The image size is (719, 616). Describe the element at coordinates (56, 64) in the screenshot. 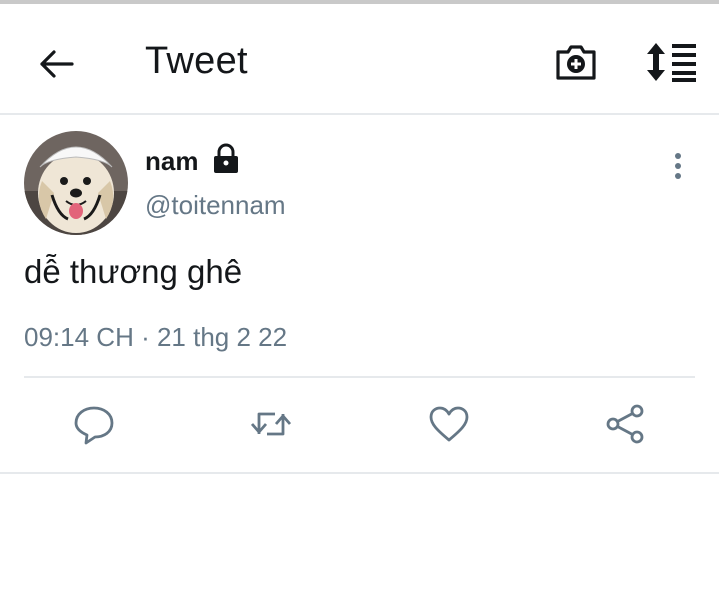

I see `back-arrow-icon` at that location.